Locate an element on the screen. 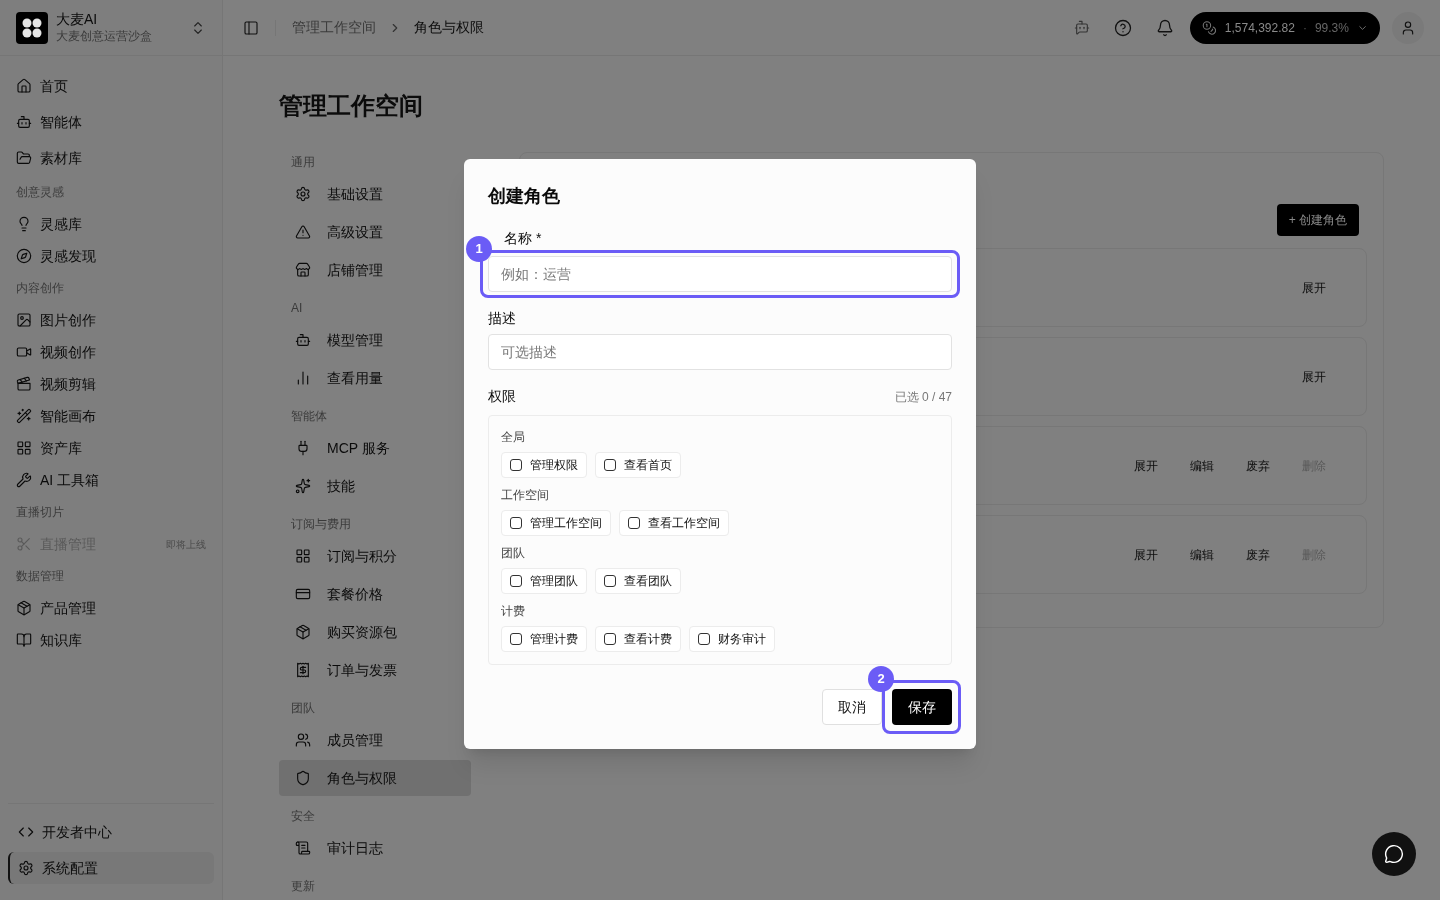 The height and width of the screenshot is (900, 1440). plug-icon is located at coordinates (303, 448).